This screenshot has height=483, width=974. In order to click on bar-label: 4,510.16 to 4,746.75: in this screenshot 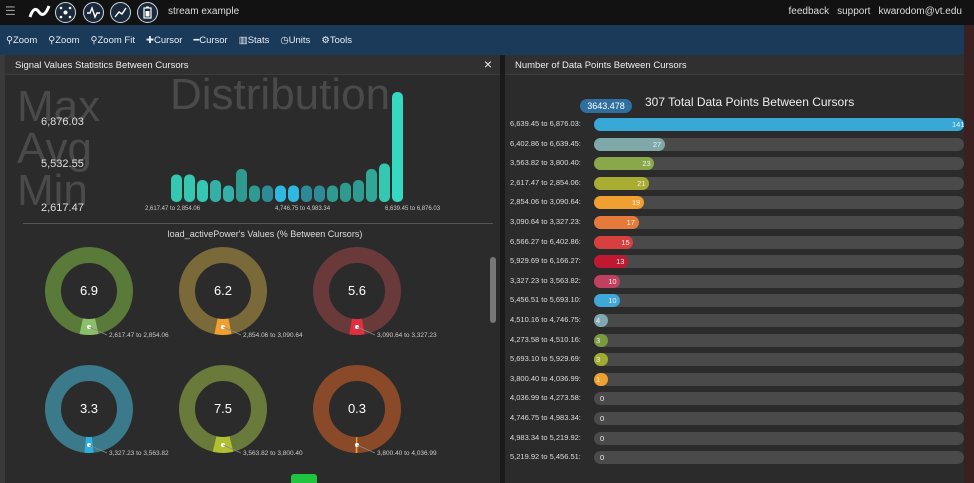, I will do `click(545, 319)`.